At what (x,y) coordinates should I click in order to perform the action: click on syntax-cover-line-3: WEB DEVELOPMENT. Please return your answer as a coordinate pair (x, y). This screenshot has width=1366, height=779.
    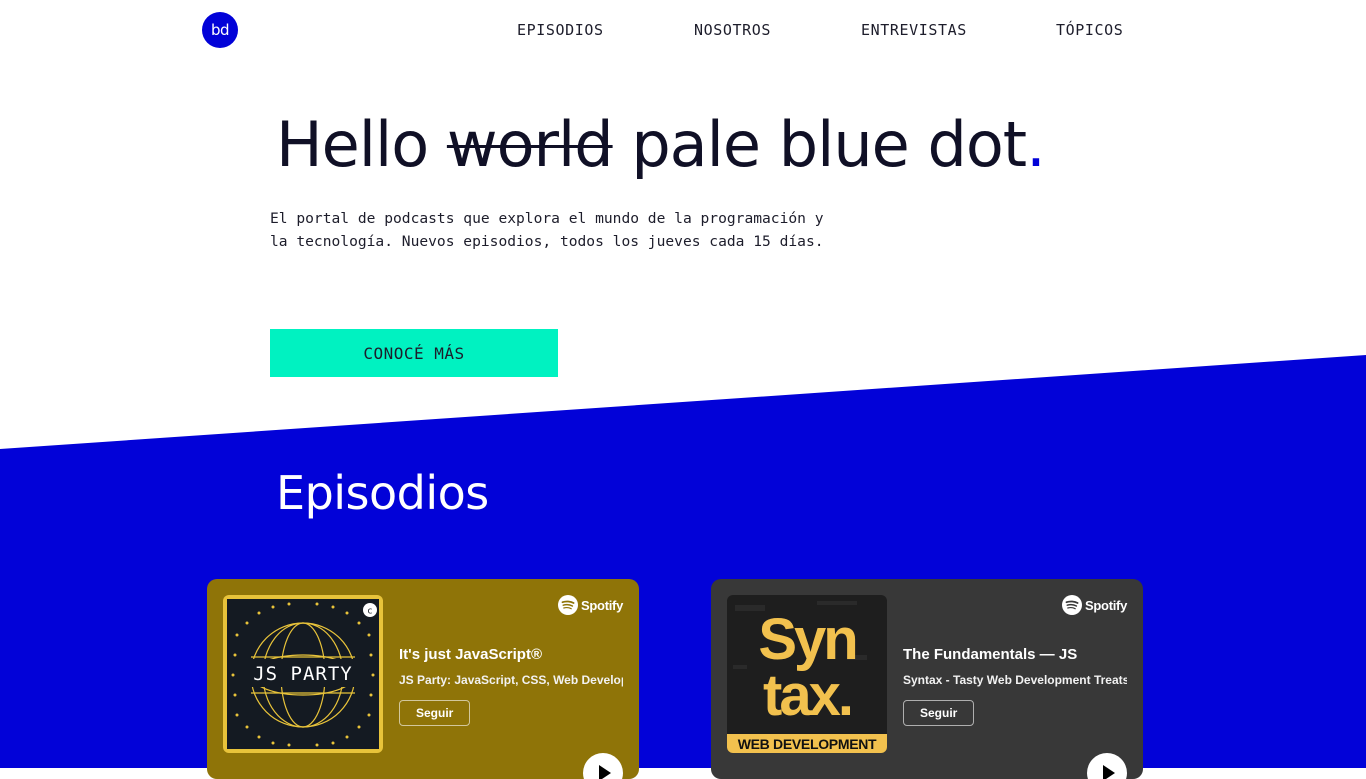
    Looking at the image, I should click on (807, 744).